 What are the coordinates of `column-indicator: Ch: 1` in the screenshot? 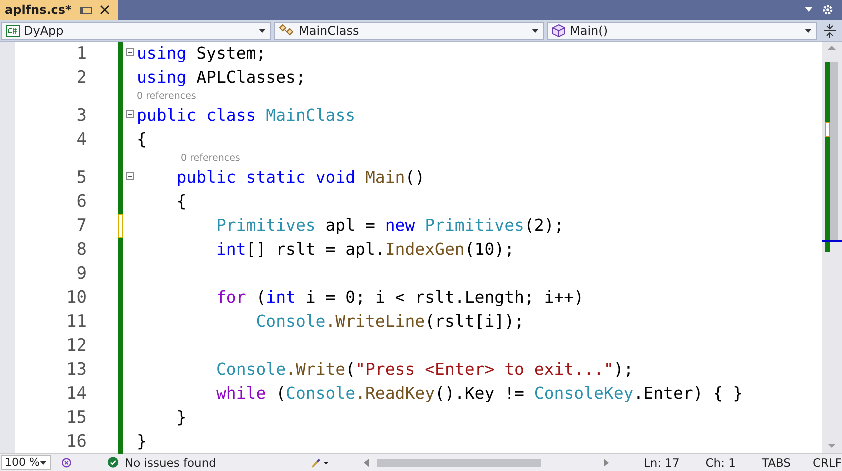 It's located at (721, 463).